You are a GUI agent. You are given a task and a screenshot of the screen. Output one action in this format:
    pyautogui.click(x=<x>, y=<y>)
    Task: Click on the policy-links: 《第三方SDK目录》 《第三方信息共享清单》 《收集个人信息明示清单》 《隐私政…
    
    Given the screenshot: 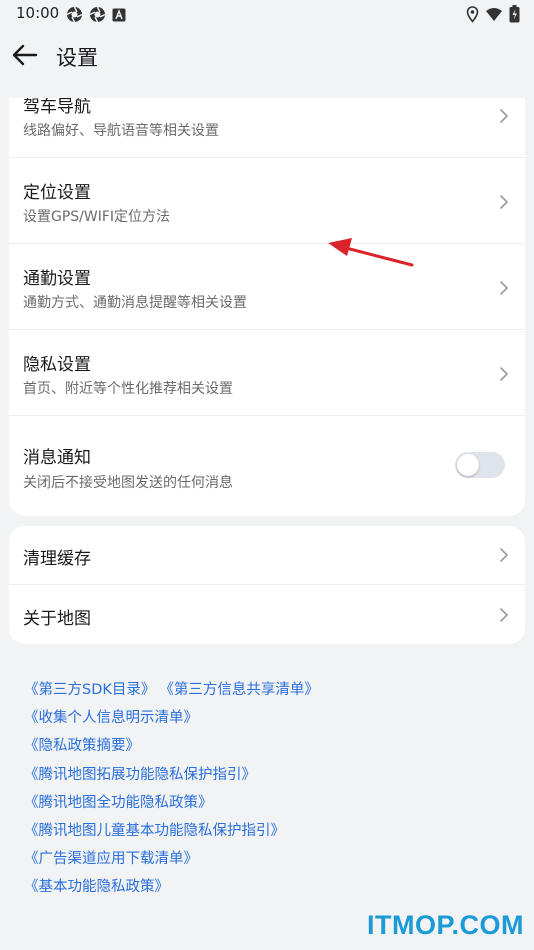 What is the action you would take?
    pyautogui.click(x=171, y=789)
    